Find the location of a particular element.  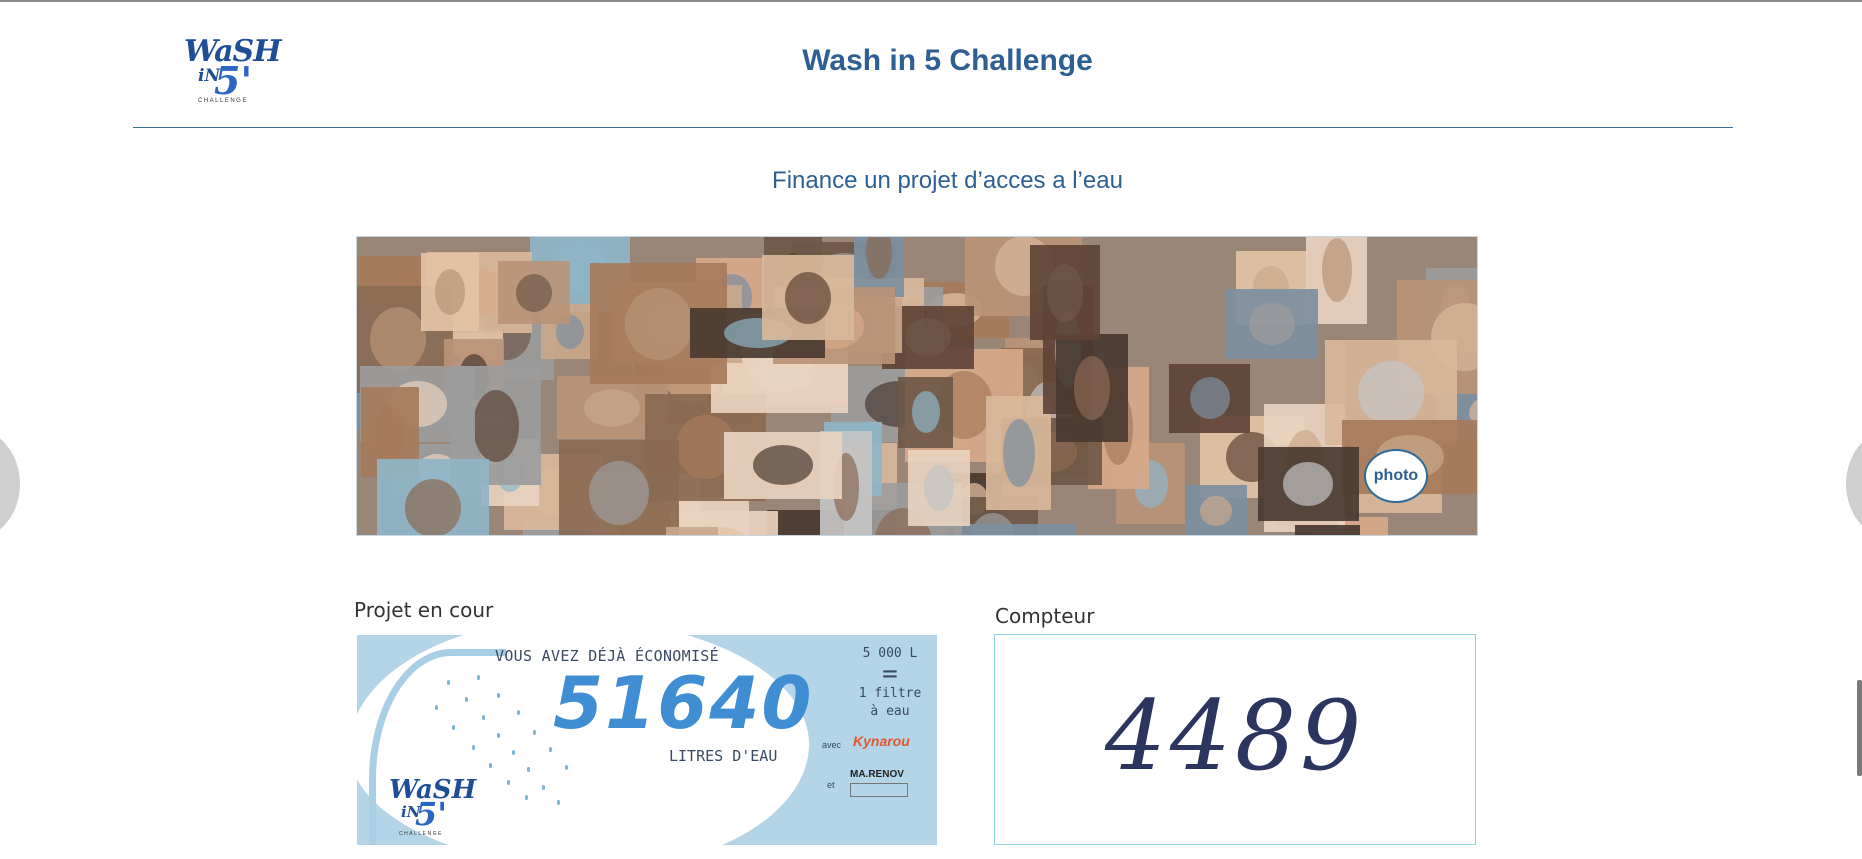

slider-next-button is located at coordinates (1854, 484).